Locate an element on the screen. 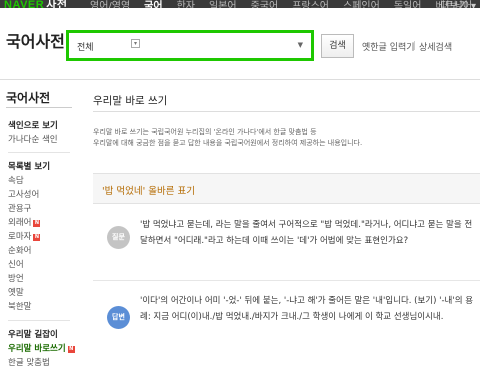 The image size is (480, 368). sidebar-list-item: 외래어 N is located at coordinates (24, 222).